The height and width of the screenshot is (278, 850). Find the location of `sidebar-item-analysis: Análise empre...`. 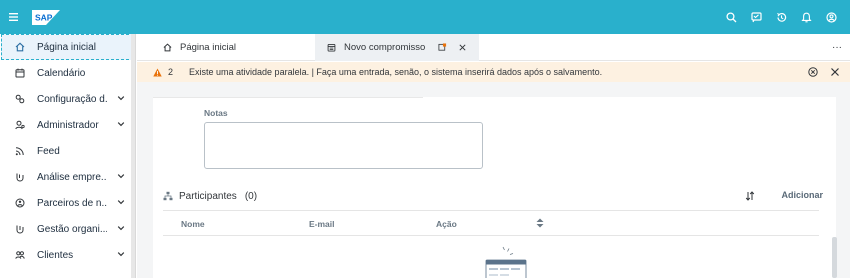

sidebar-item-analysis: Análise empre... is located at coordinates (67, 177).